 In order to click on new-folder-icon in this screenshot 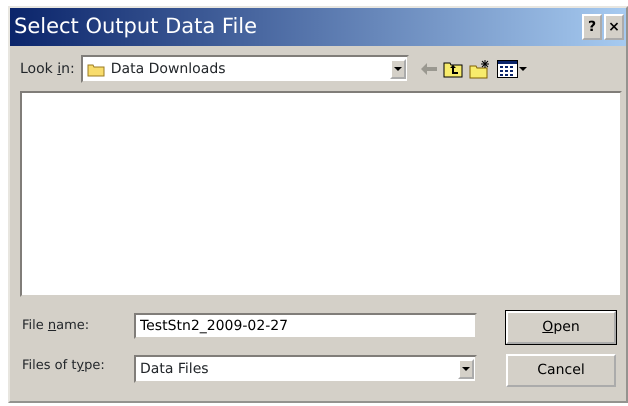, I will do `click(479, 69)`.